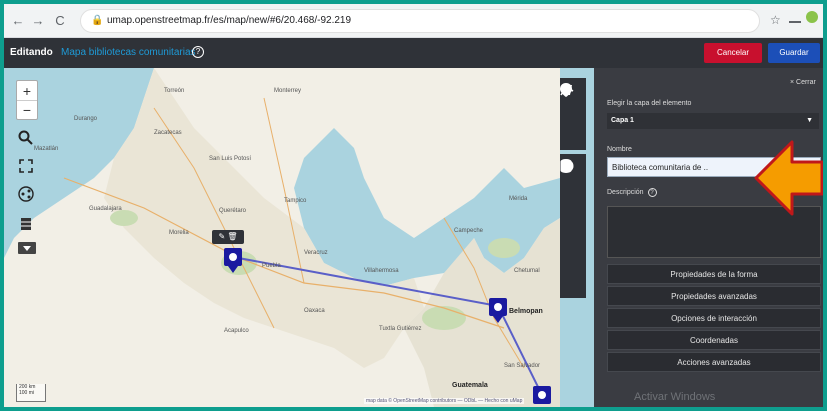  I want to click on editing-label: Editando, so click(31, 52).